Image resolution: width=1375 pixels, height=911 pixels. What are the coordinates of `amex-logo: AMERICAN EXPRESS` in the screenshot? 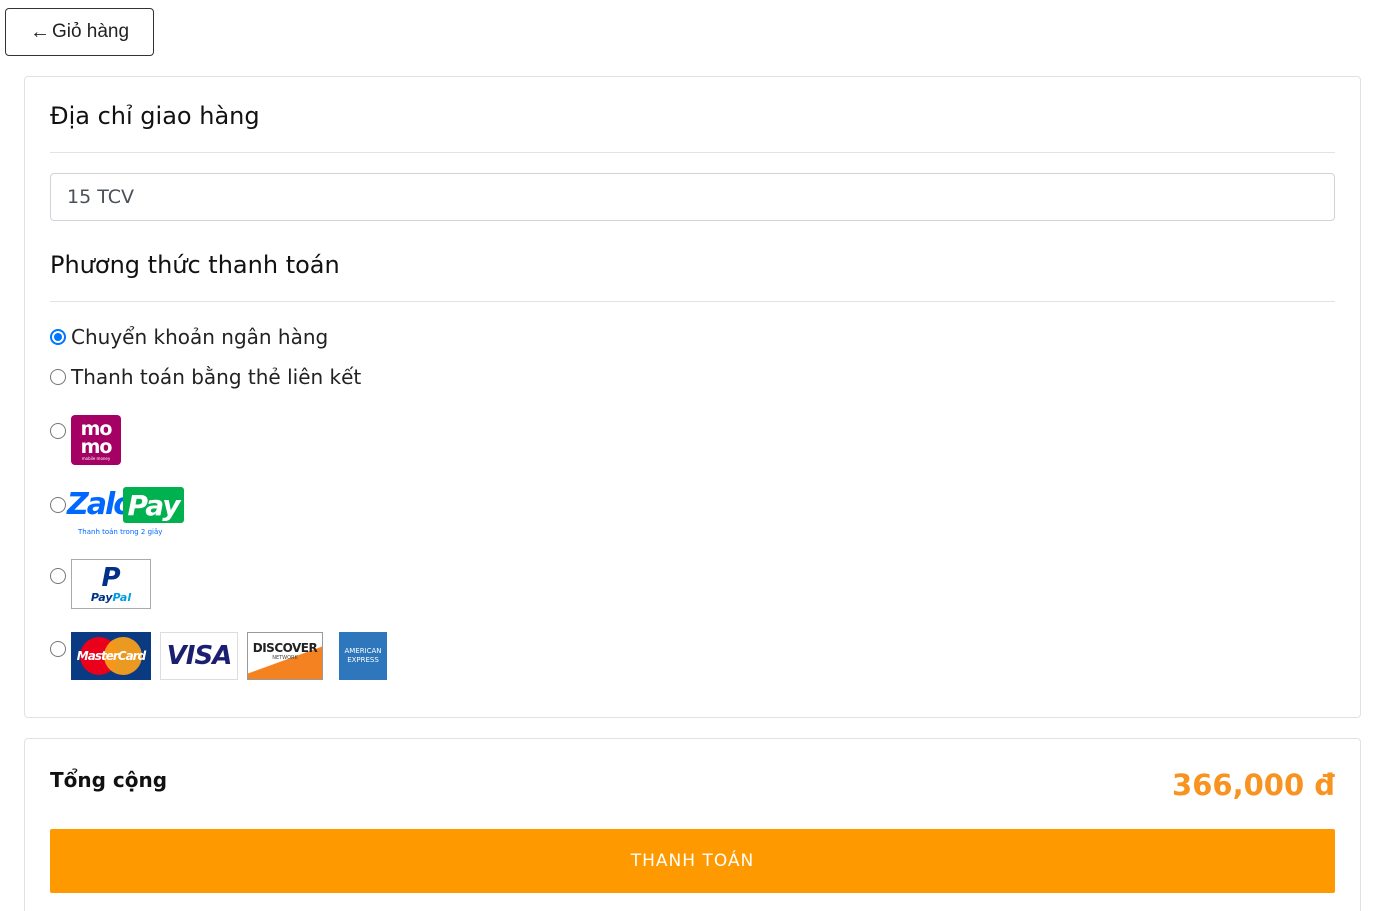 It's located at (363, 656).